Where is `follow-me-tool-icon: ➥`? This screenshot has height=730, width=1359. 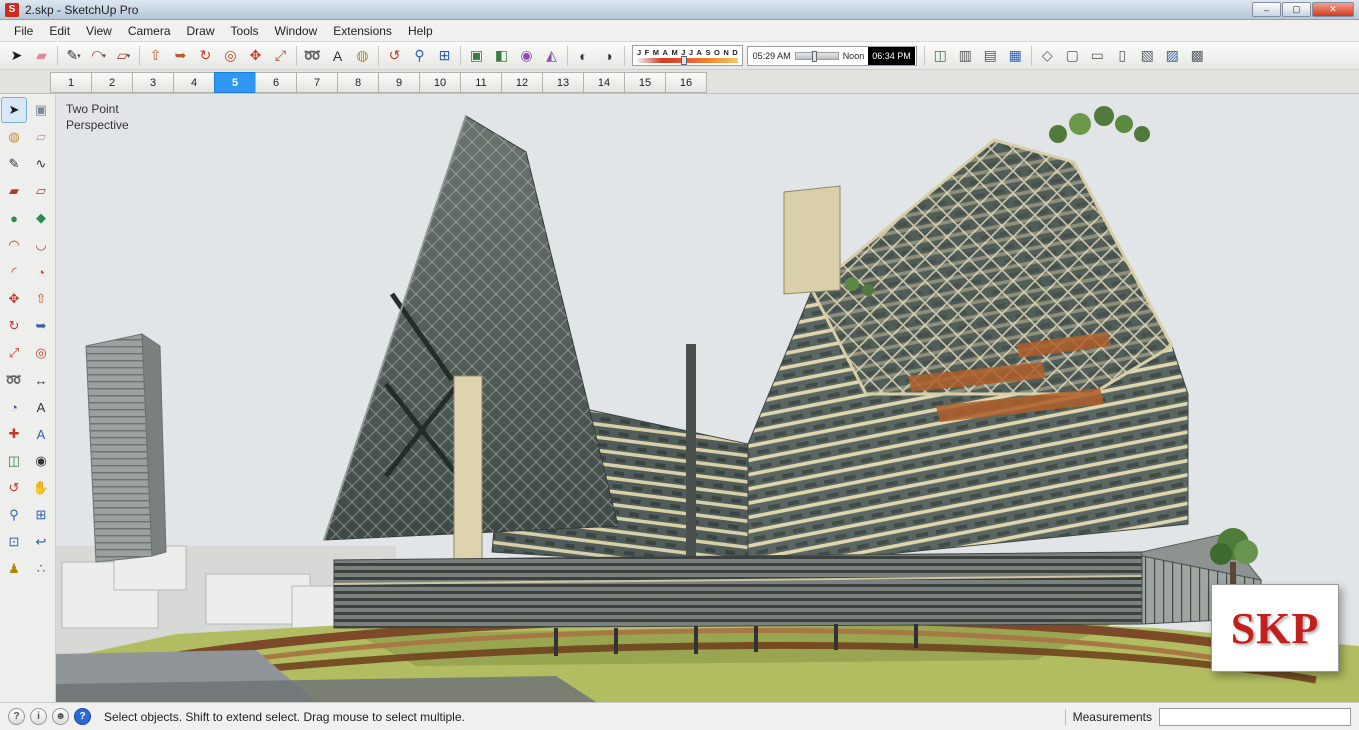
follow-me-tool-icon: ➥ is located at coordinates (180, 56).